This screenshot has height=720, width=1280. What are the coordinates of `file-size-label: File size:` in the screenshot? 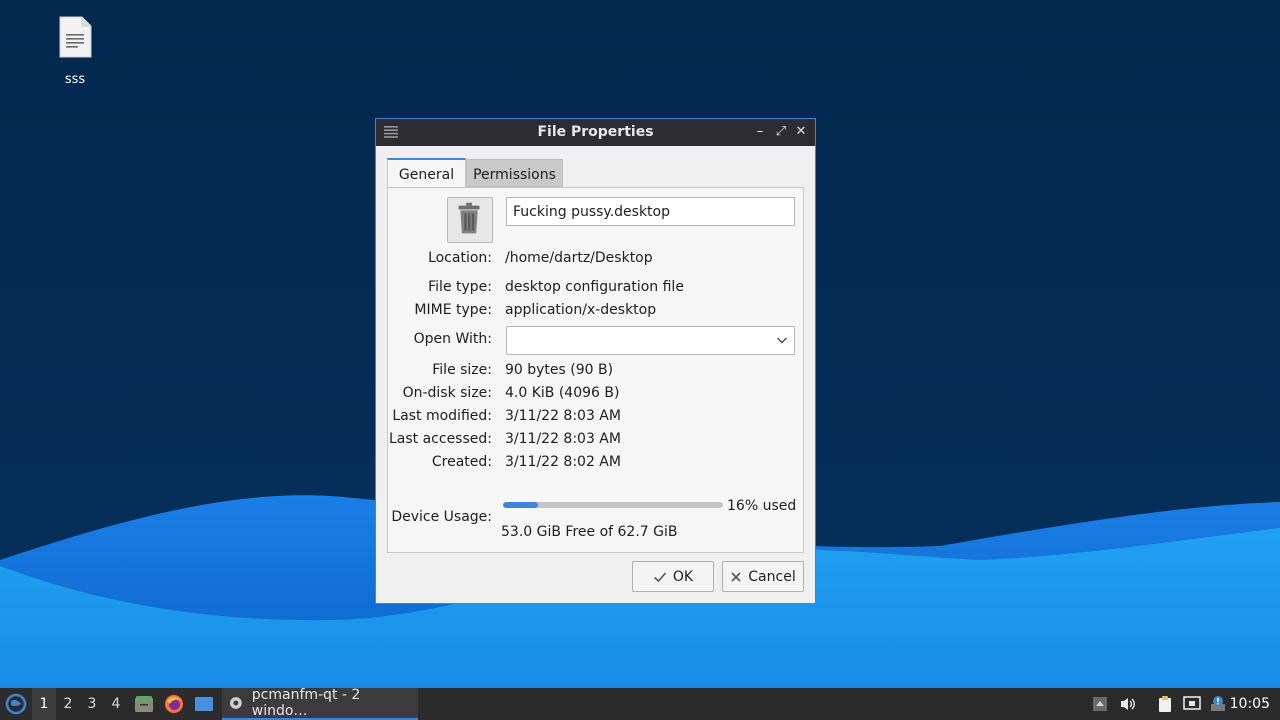 It's located at (462, 370).